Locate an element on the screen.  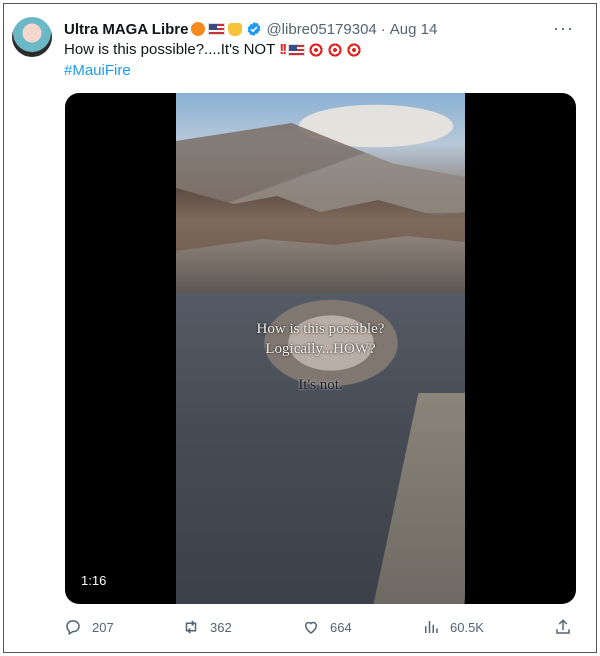
tweet-header: Ultra MAGA Libre @libre05179304 · Aug 14 is located at coordinates (315, 29).